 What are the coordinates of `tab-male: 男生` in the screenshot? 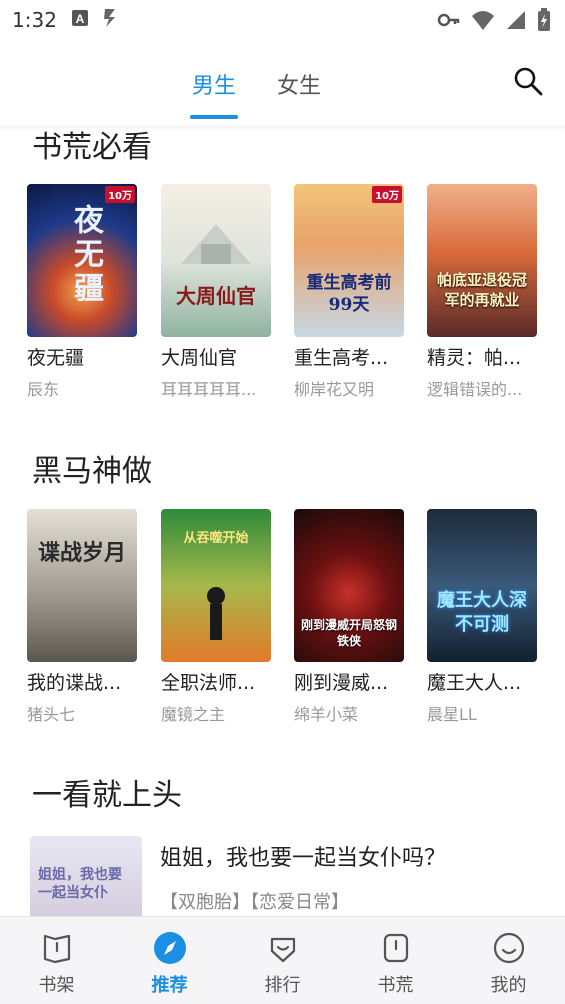 It's located at (214, 84).